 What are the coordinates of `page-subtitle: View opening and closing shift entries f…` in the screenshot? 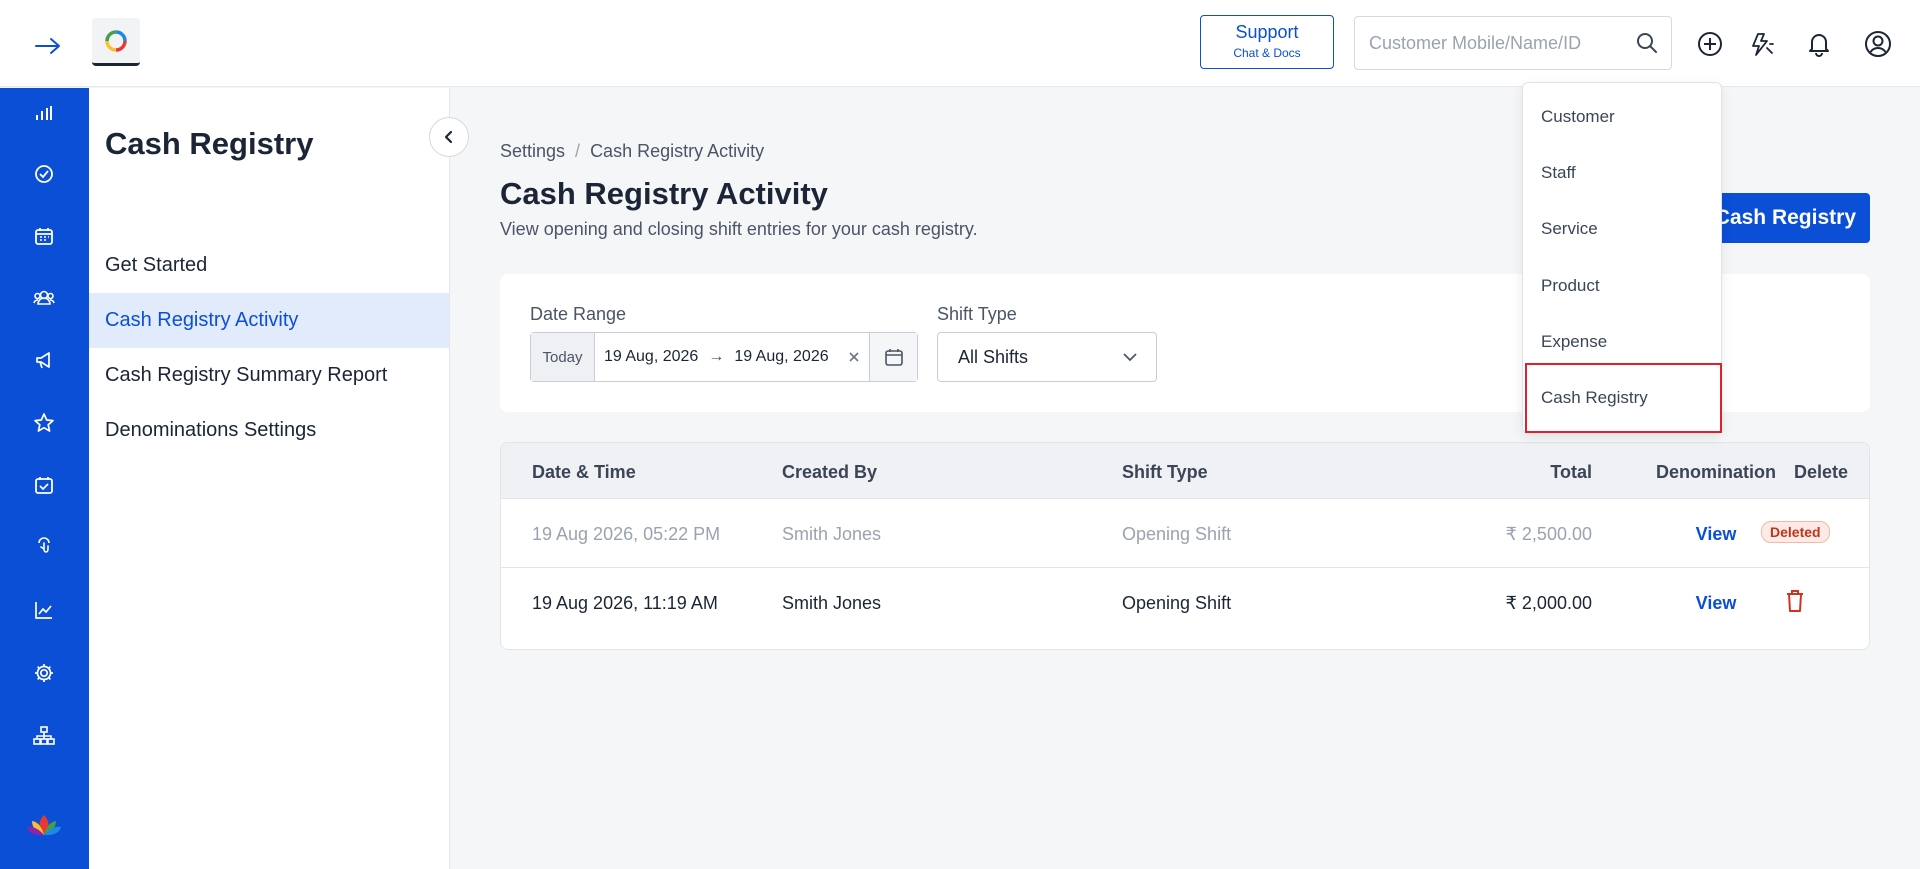 It's located at (739, 229).